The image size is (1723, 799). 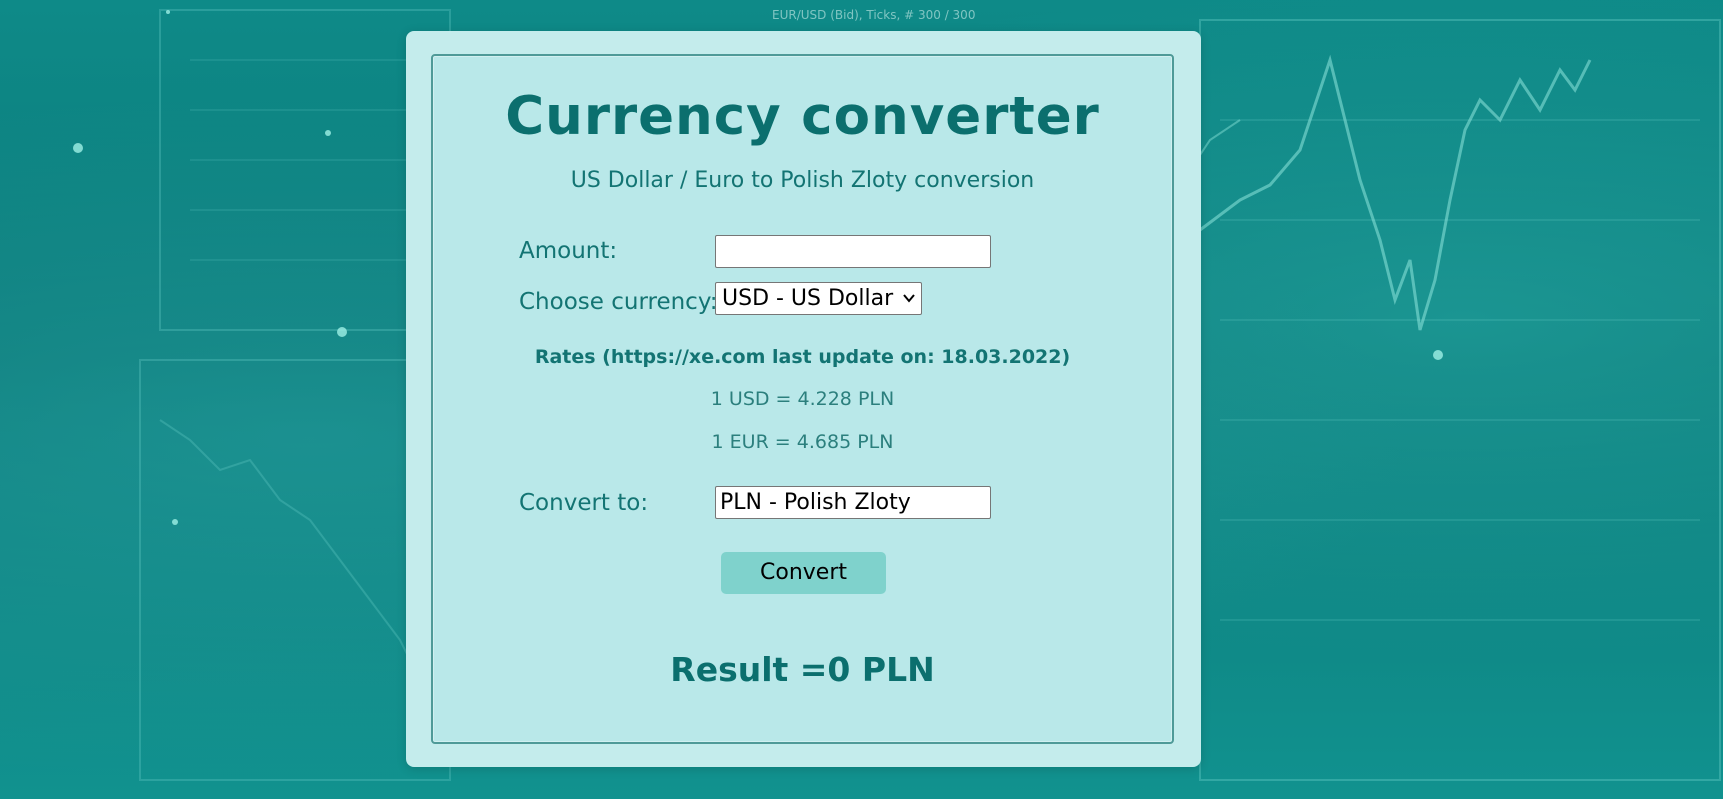 I want to click on amount-label: Amount:, so click(x=568, y=251).